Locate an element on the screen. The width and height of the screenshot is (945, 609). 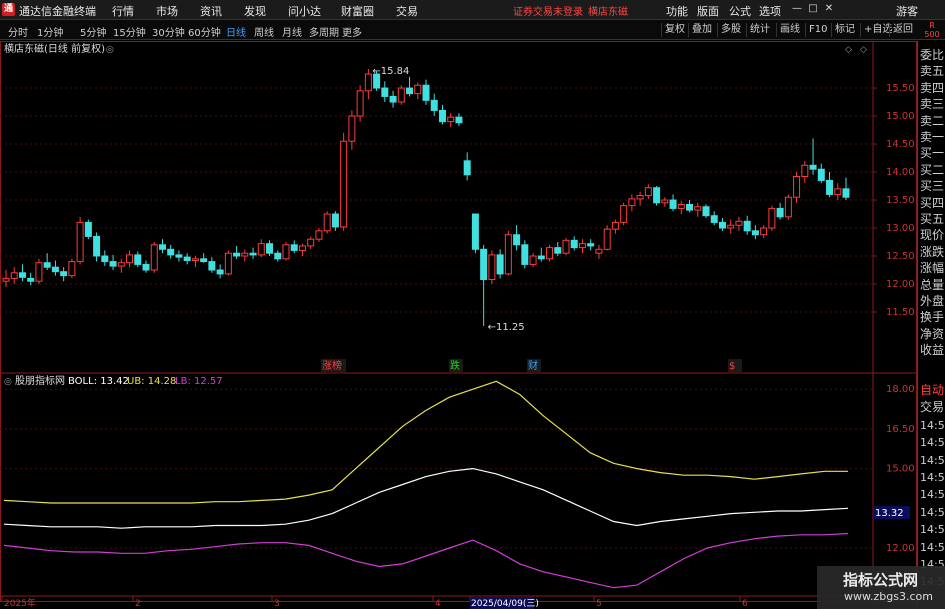
back-button: 返回 is located at coordinates (902, 30).